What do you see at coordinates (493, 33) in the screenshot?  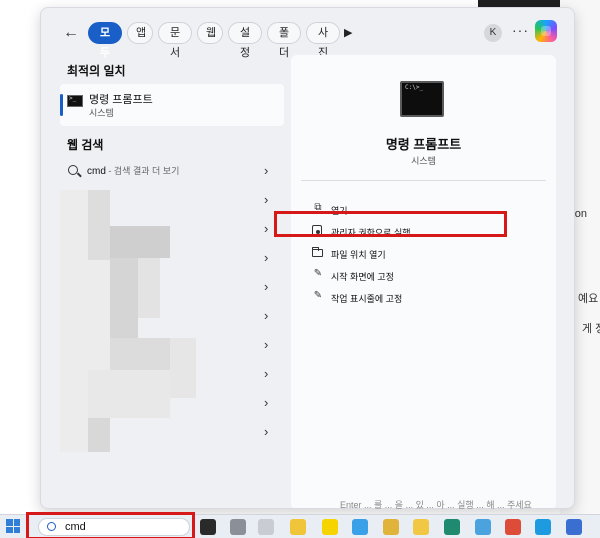 I see `avatar: K` at bounding box center [493, 33].